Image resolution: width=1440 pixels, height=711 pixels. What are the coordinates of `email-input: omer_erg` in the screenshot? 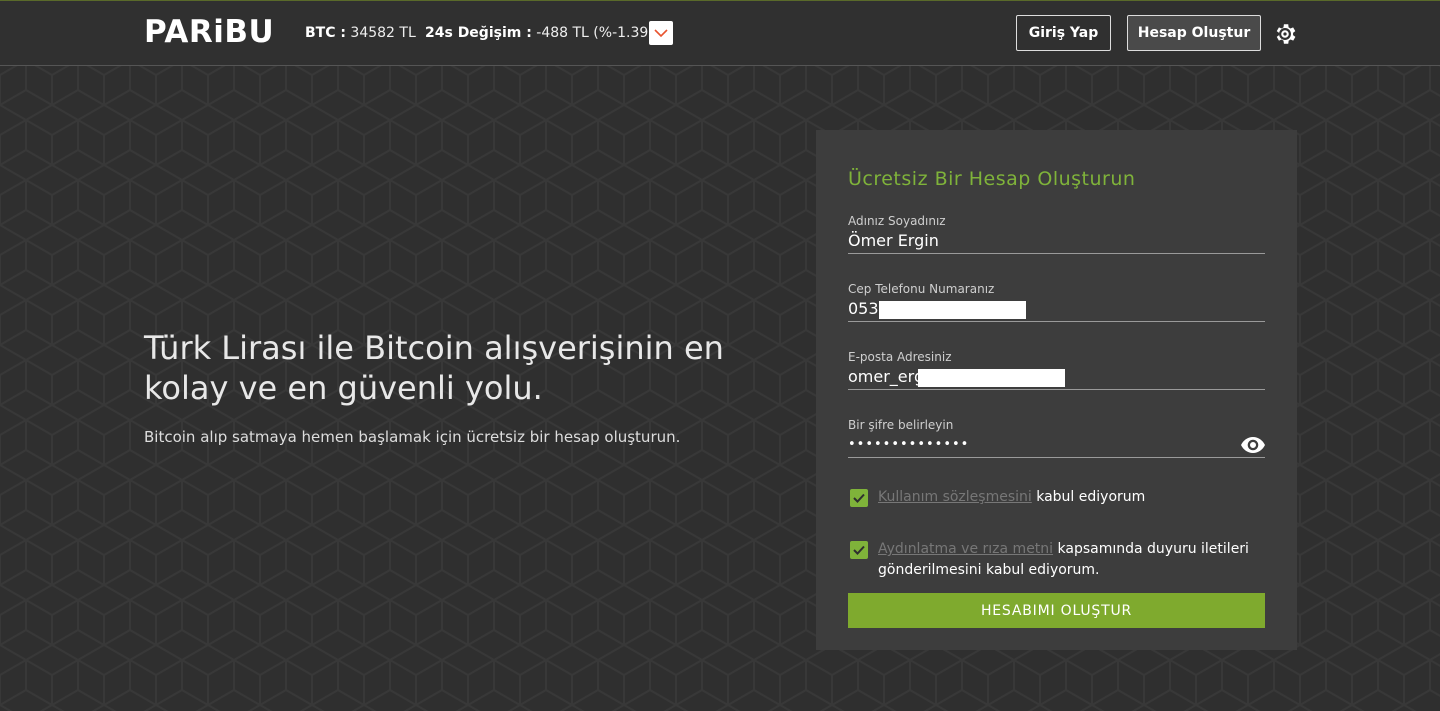 It's located at (886, 377).